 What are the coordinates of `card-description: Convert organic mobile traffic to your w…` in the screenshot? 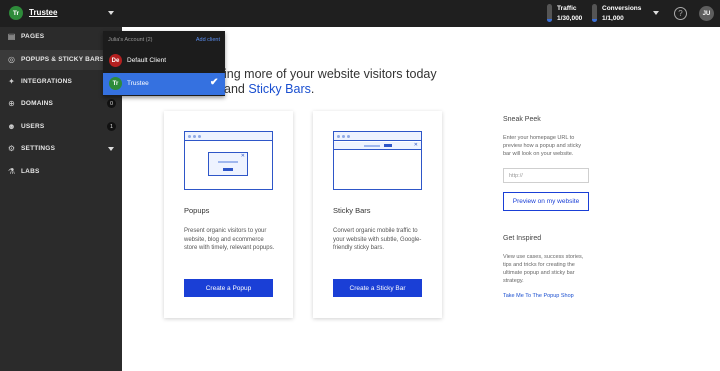 It's located at (377, 239).